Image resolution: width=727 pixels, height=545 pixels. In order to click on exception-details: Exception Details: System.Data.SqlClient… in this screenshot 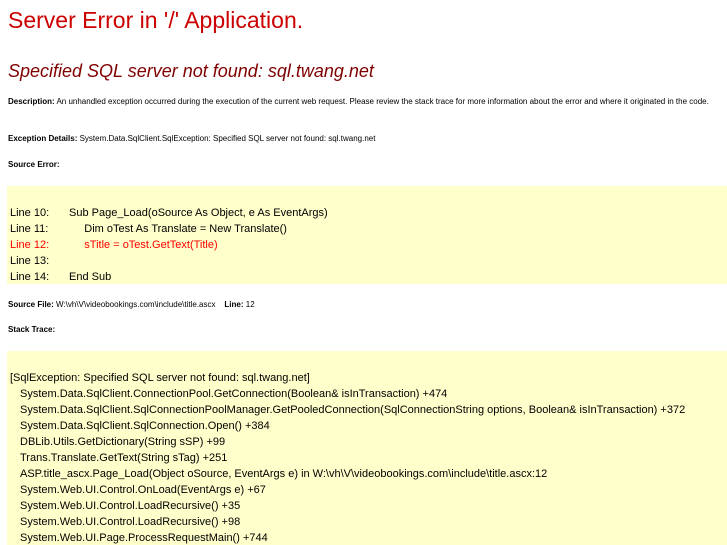, I will do `click(191, 139)`.